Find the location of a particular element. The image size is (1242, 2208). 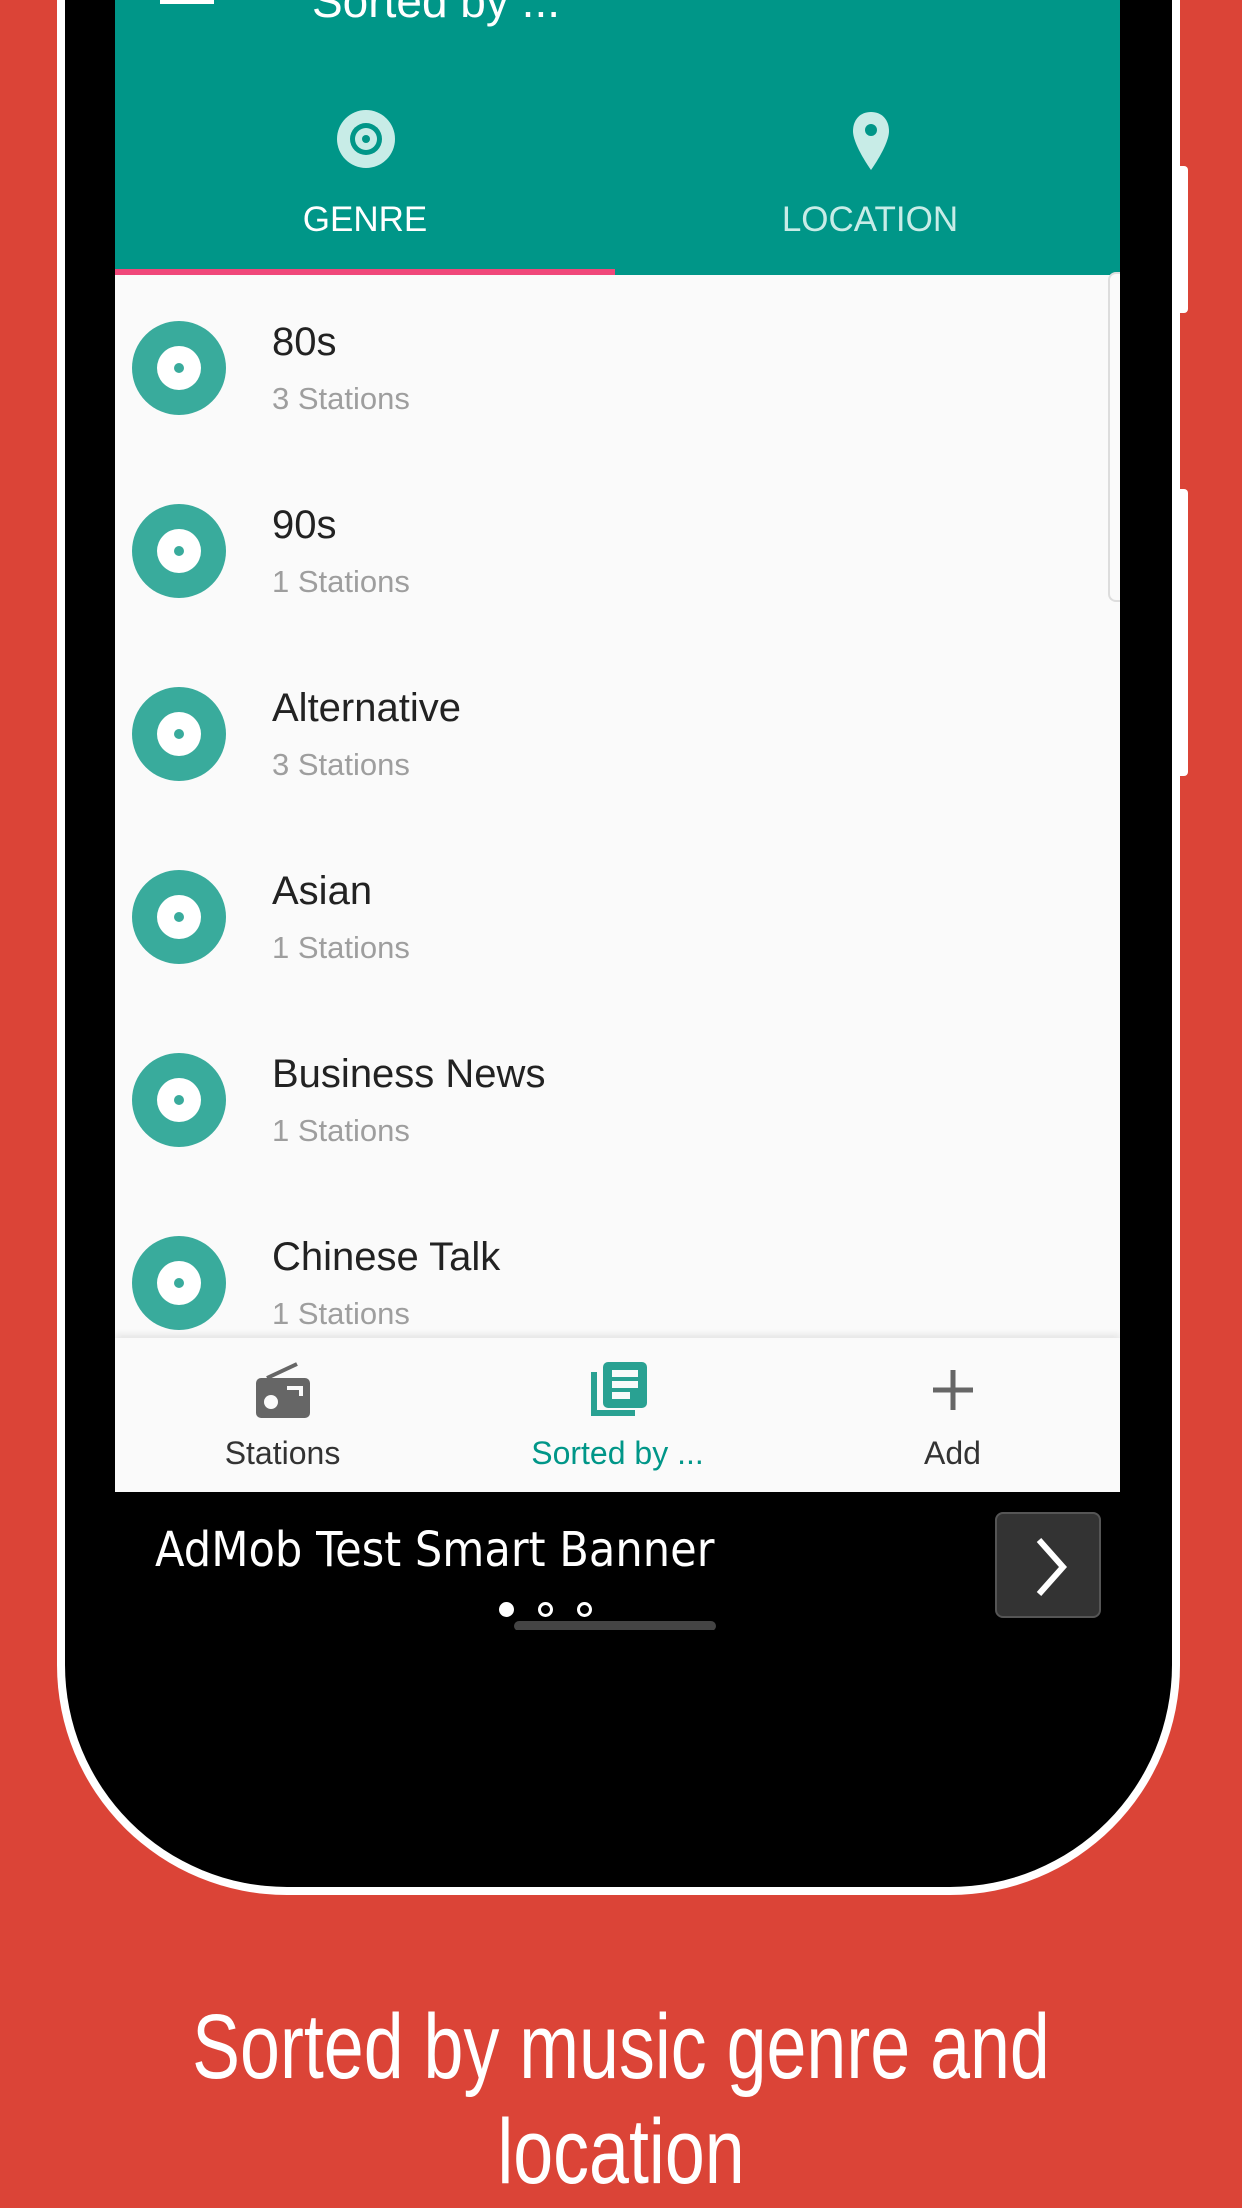

list-item: Alternative 3 Stations is located at coordinates (617, 732).